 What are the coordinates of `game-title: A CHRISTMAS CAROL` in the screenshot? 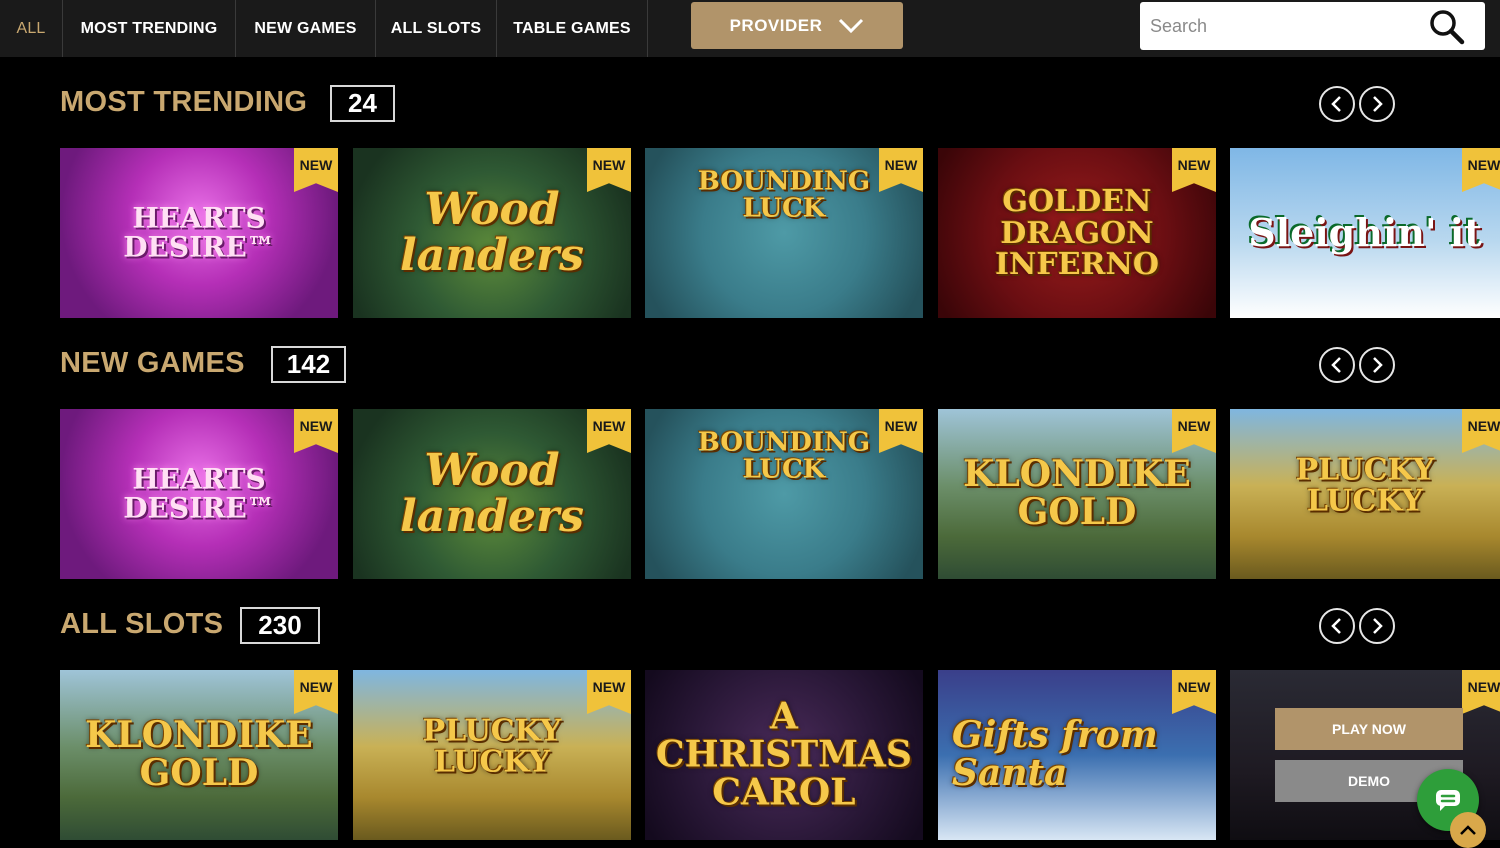 It's located at (784, 754).